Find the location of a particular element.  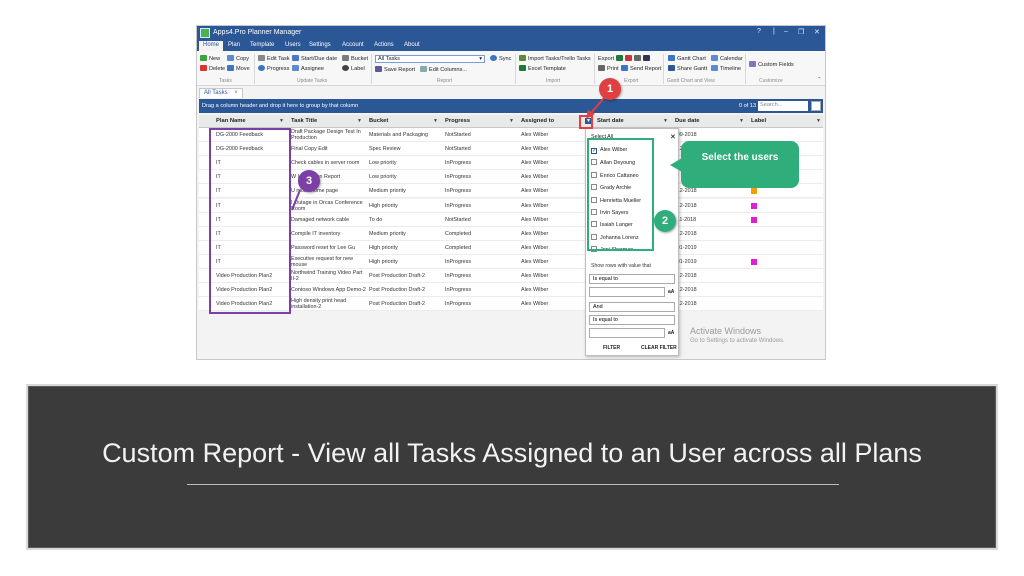

callout-2: 2 is located at coordinates (665, 221).